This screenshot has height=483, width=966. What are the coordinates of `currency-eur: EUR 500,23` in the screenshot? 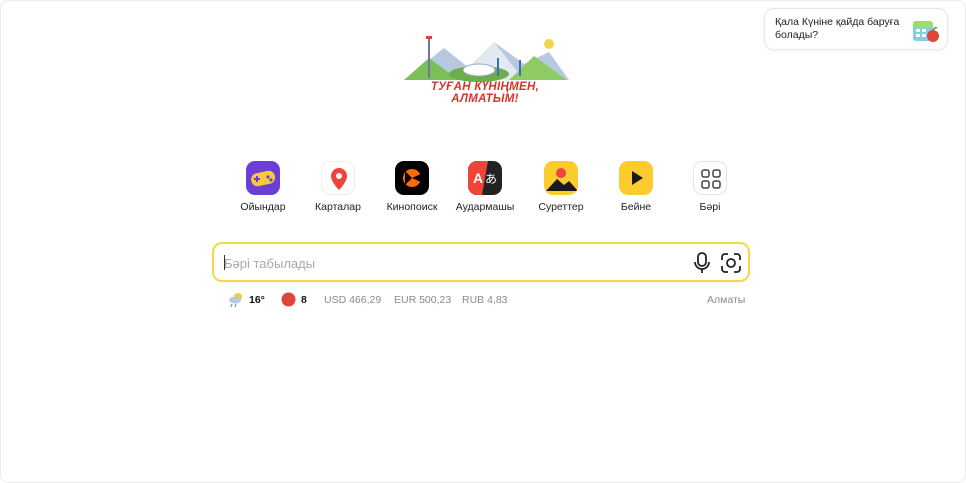 It's located at (422, 300).